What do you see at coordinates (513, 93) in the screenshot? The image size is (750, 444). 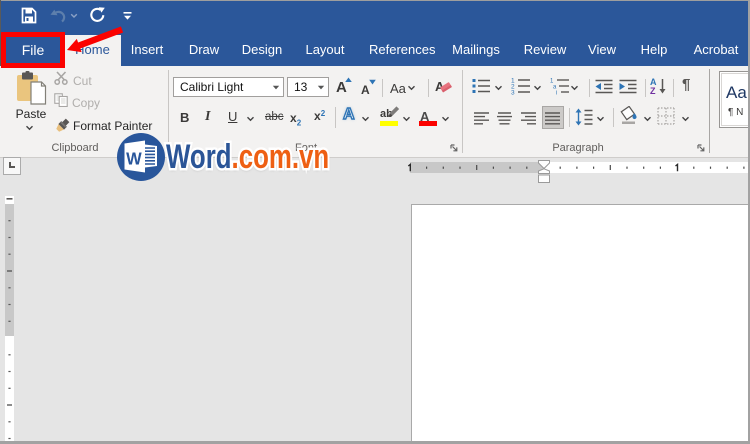 I see `svg-text: 3` at bounding box center [513, 93].